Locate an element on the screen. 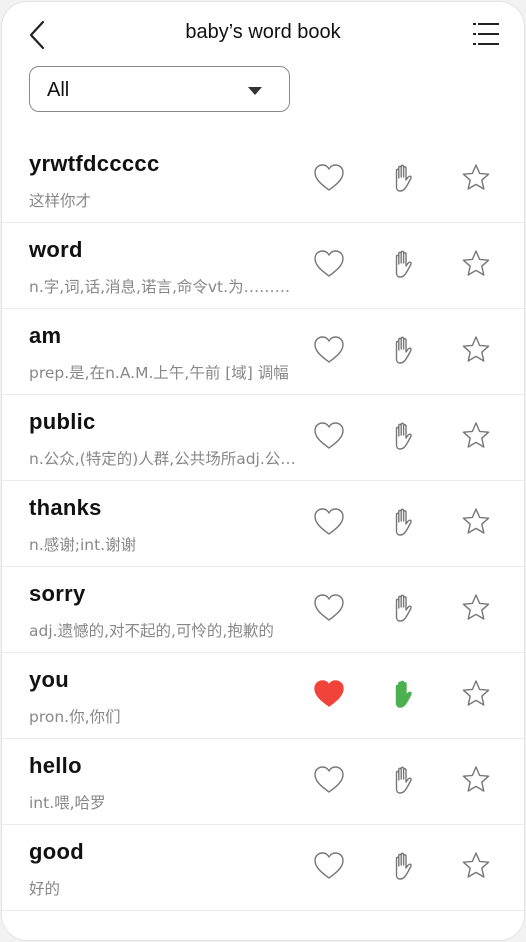 The image size is (526, 942). header: baby’s word book is located at coordinates (263, 33).